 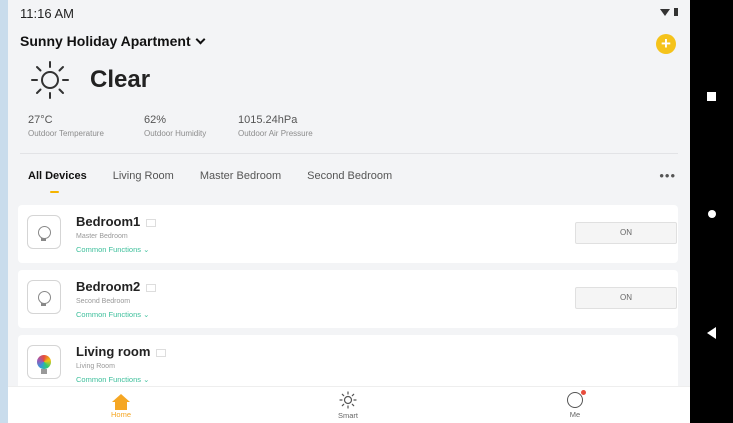 I want to click on nav-label: Home, so click(x=120, y=414).